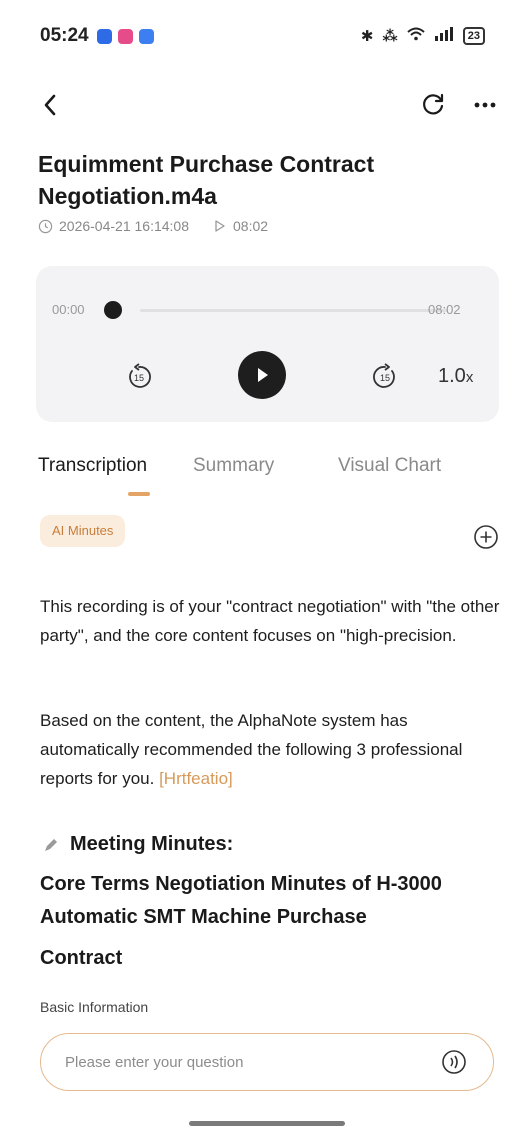 Image resolution: width=515 pixels, height=1131 pixels. What do you see at coordinates (94, 1007) in the screenshot?
I see `basic-information-label: Basic Information` at bounding box center [94, 1007].